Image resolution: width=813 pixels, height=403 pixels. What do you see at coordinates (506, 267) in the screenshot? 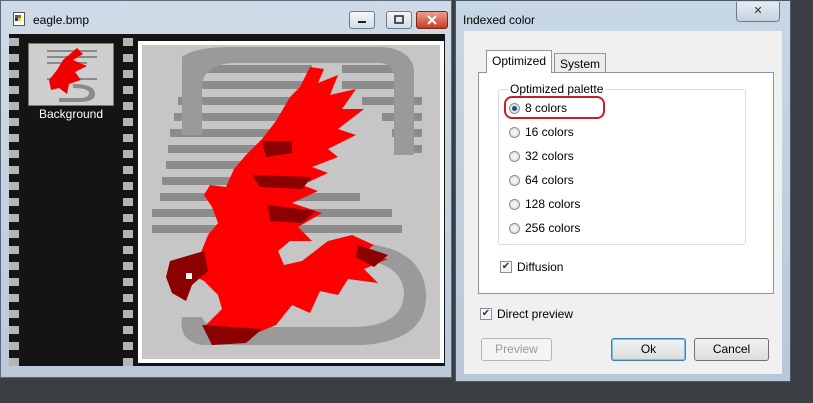
I see `diffusion-checkbox: ✔` at bounding box center [506, 267].